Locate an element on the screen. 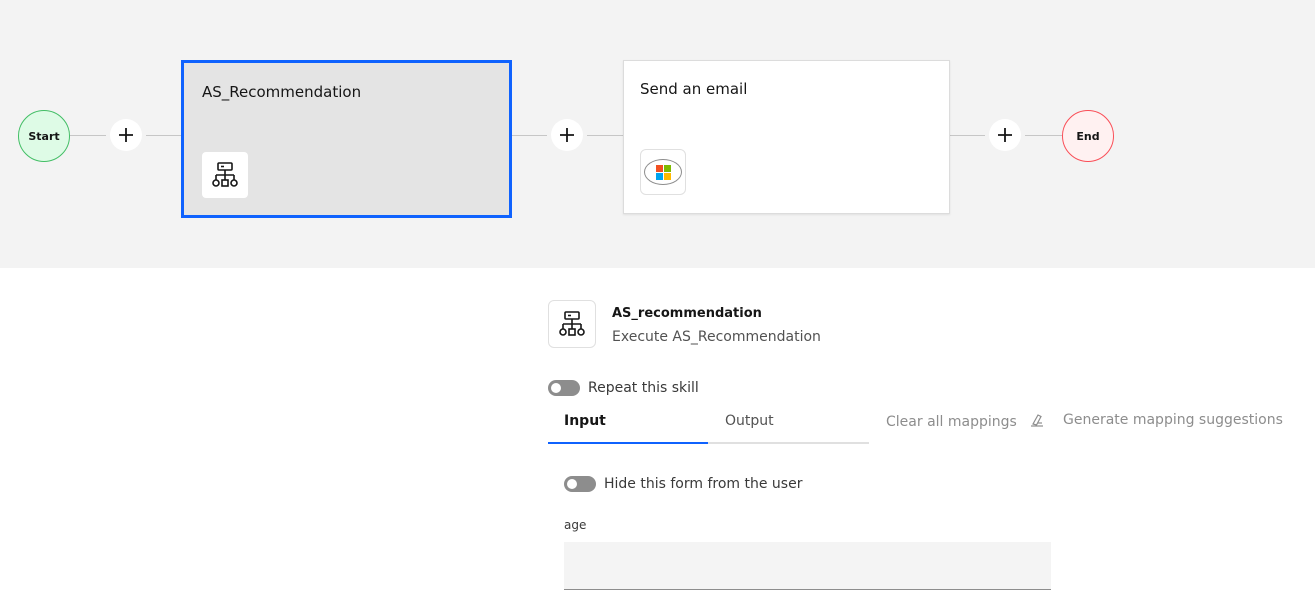  node-title: Send an email is located at coordinates (694, 89).